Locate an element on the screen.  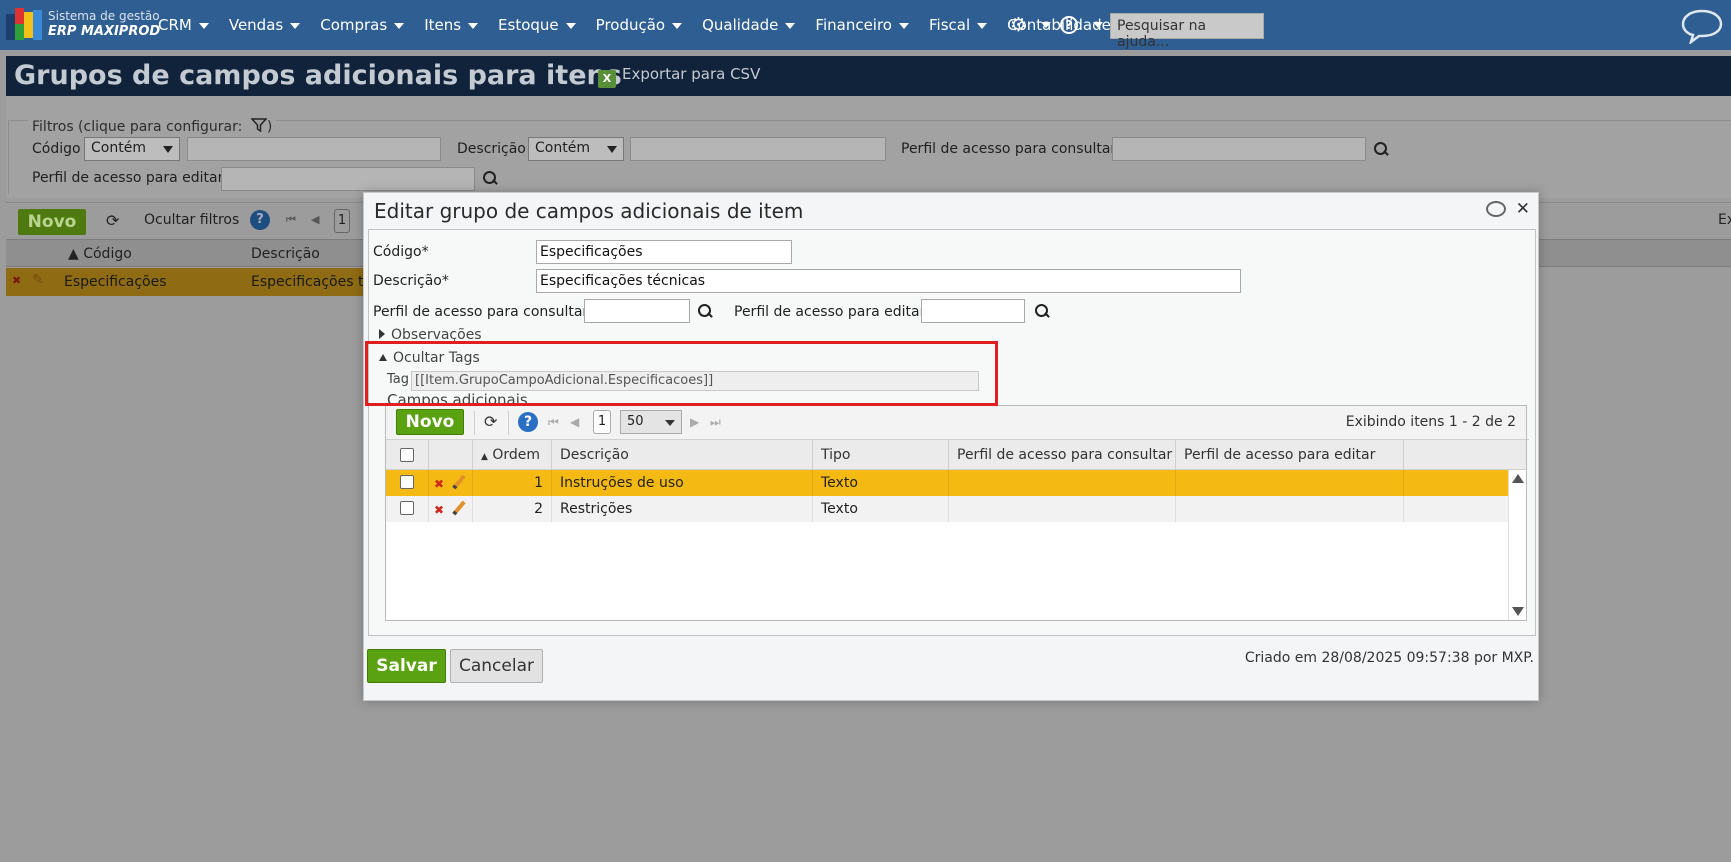
inner-first-page-icon: ⏮ is located at coordinates (553, 422).